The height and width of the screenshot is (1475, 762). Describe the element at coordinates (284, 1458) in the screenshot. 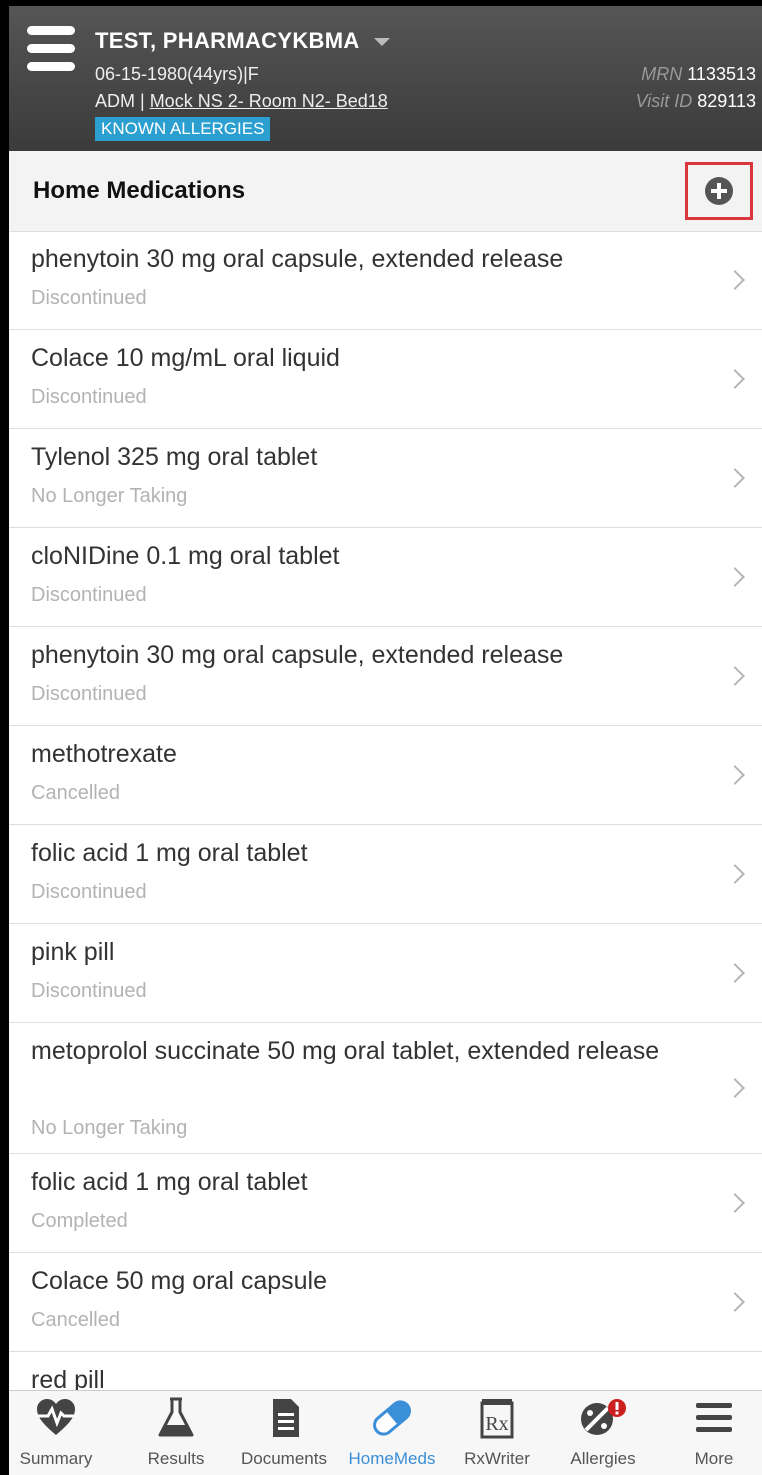

I see `tab-label: Documents` at that location.